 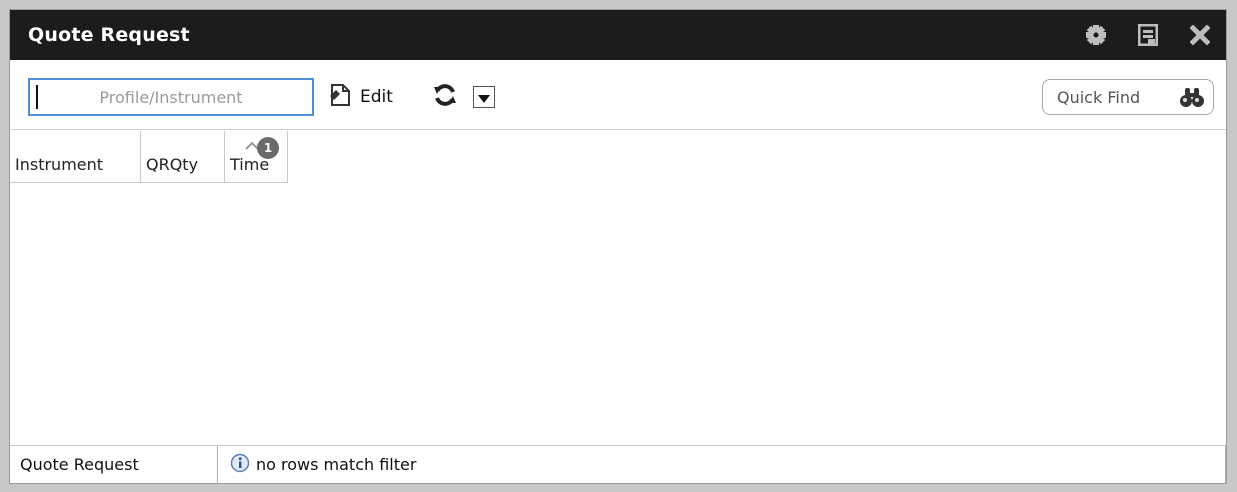 I want to click on quick-find-placeholder: Quick Find, so click(x=1099, y=97).